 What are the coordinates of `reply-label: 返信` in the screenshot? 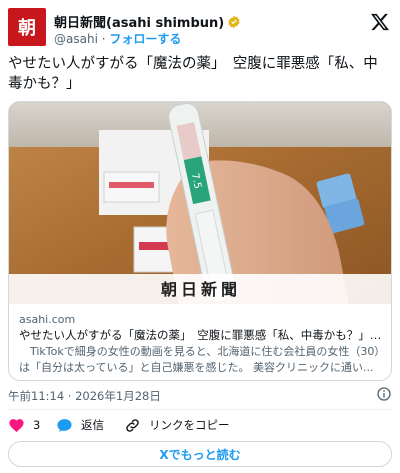 It's located at (92, 425).